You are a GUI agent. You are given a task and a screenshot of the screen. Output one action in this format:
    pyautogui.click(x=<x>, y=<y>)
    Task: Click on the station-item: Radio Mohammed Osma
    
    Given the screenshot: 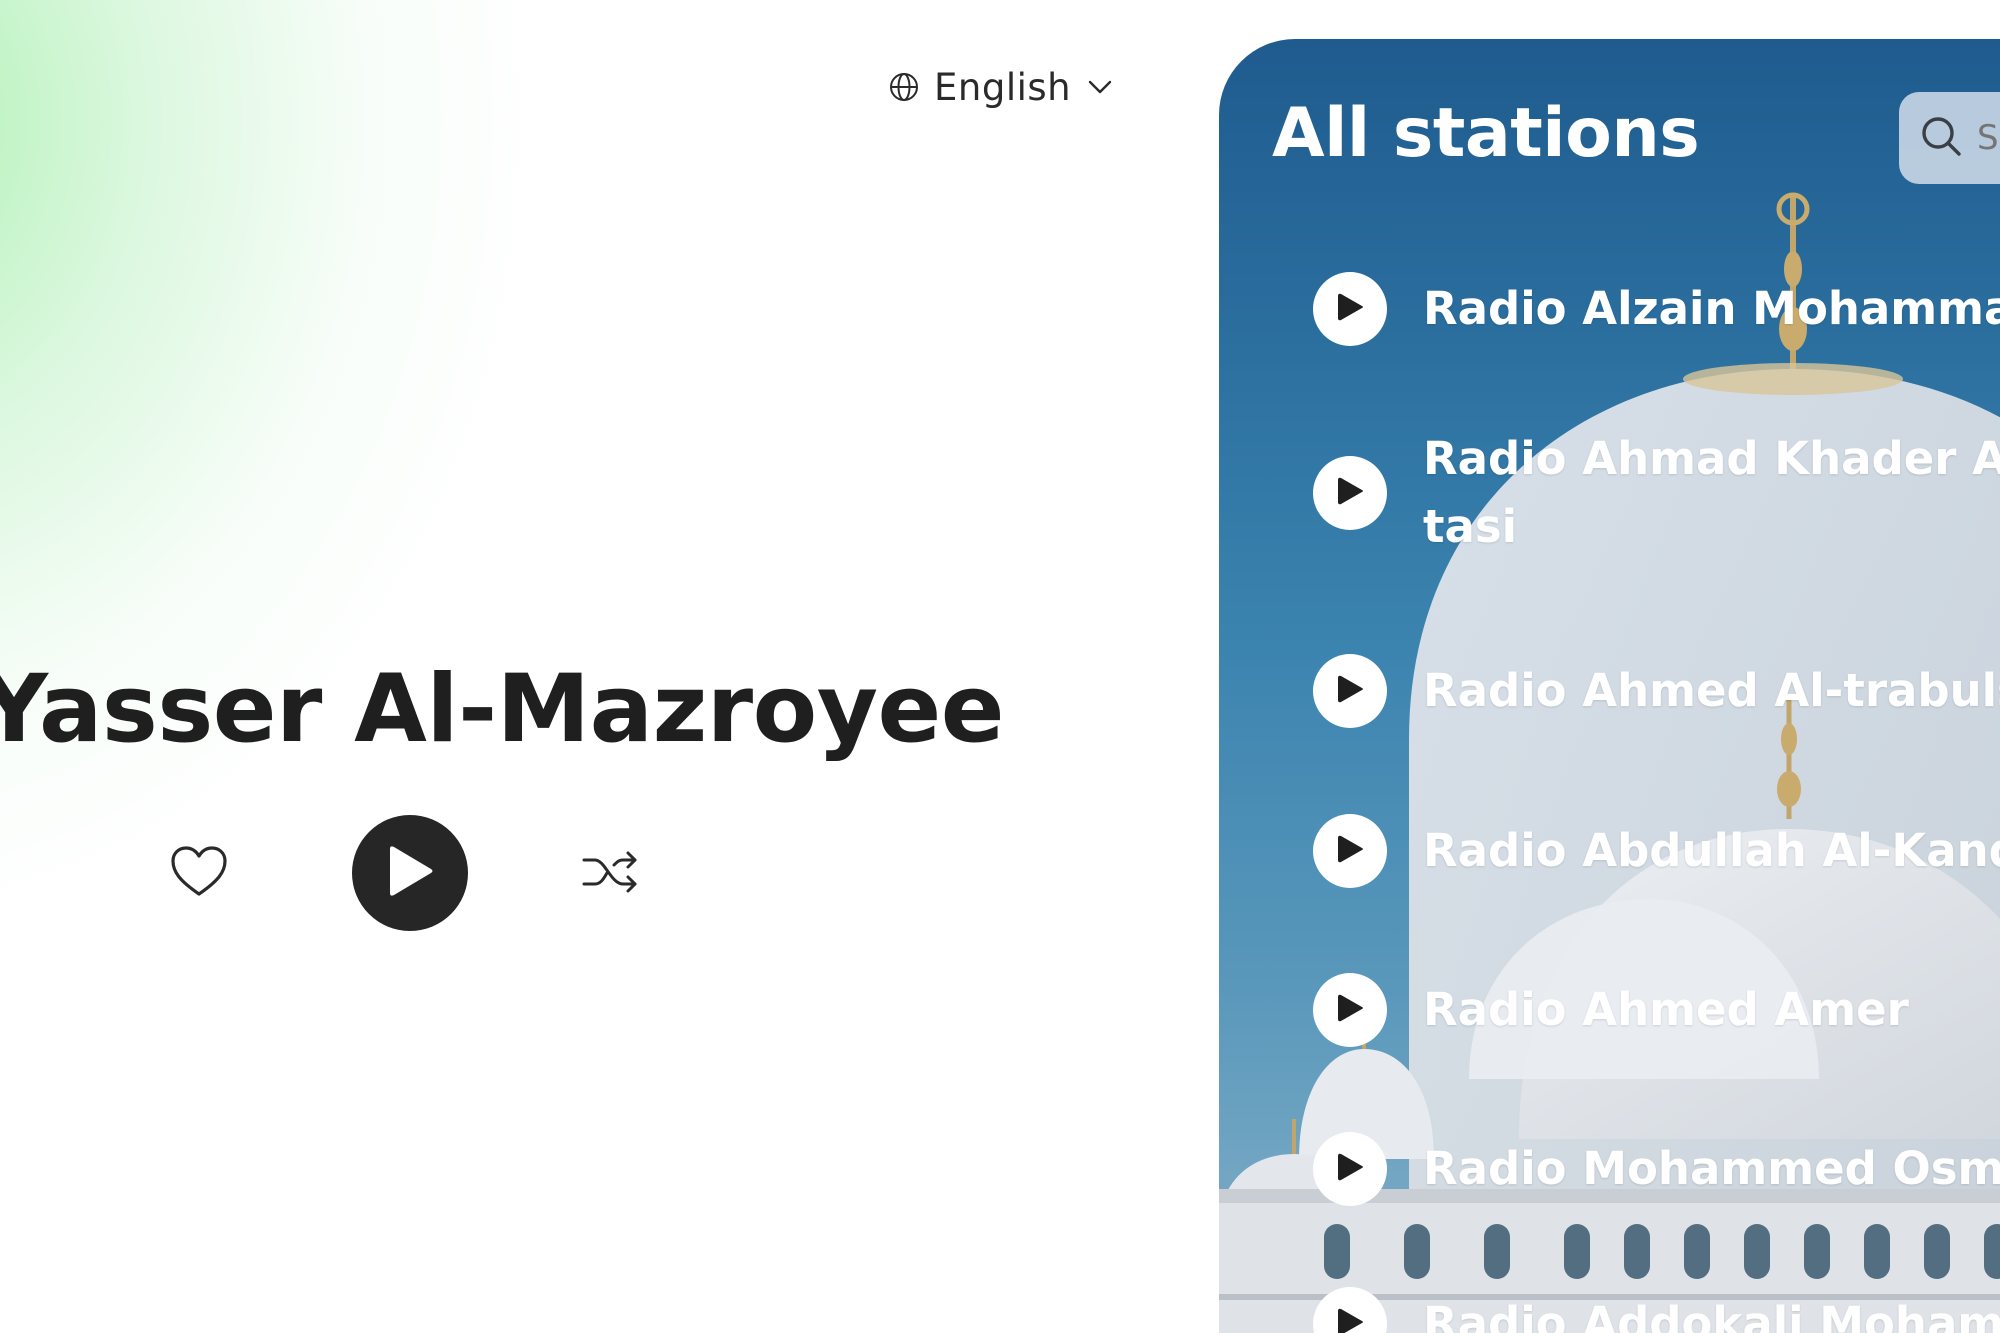 What is the action you would take?
    pyautogui.click(x=1656, y=1169)
    